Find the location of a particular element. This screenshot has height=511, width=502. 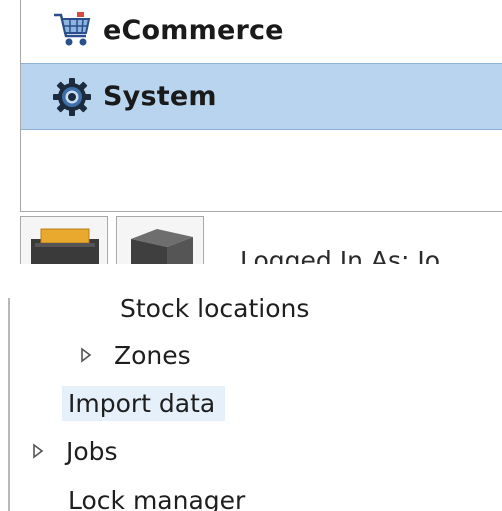

printer-button is located at coordinates (64, 240).